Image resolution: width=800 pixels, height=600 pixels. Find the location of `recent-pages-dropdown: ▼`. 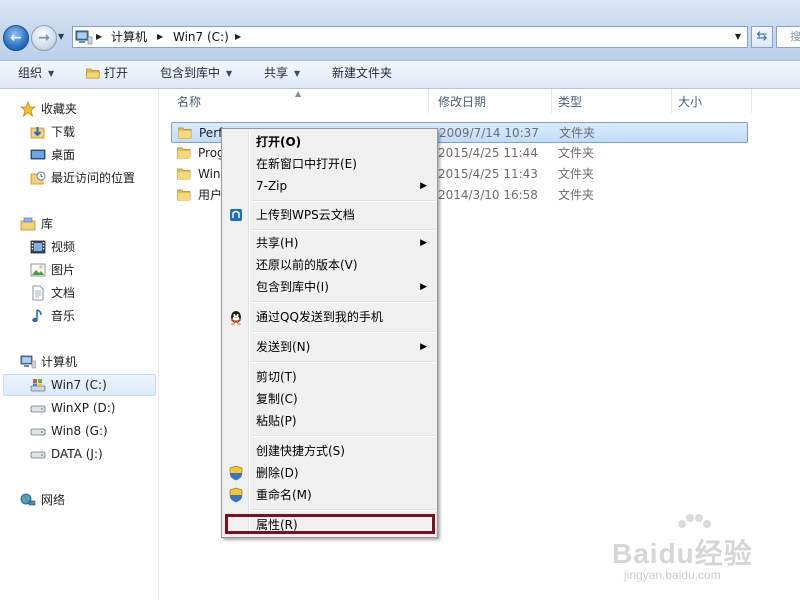

recent-pages-dropdown: ▼ is located at coordinates (63, 37).